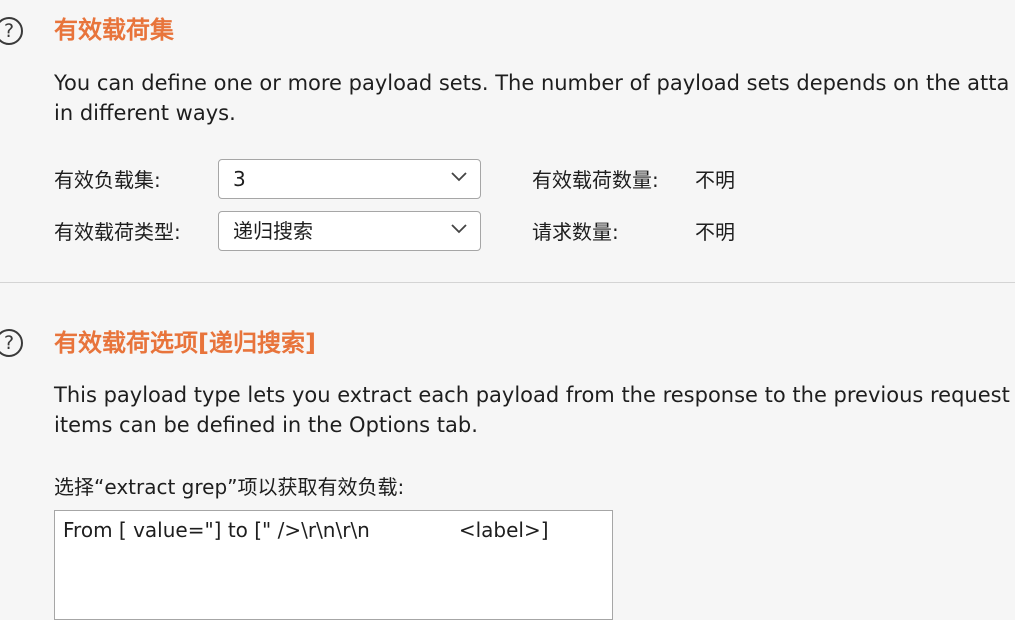 The image size is (1015, 620). I want to click on payload-options-title: 有效载荷选项[递归搜索], so click(185, 343).